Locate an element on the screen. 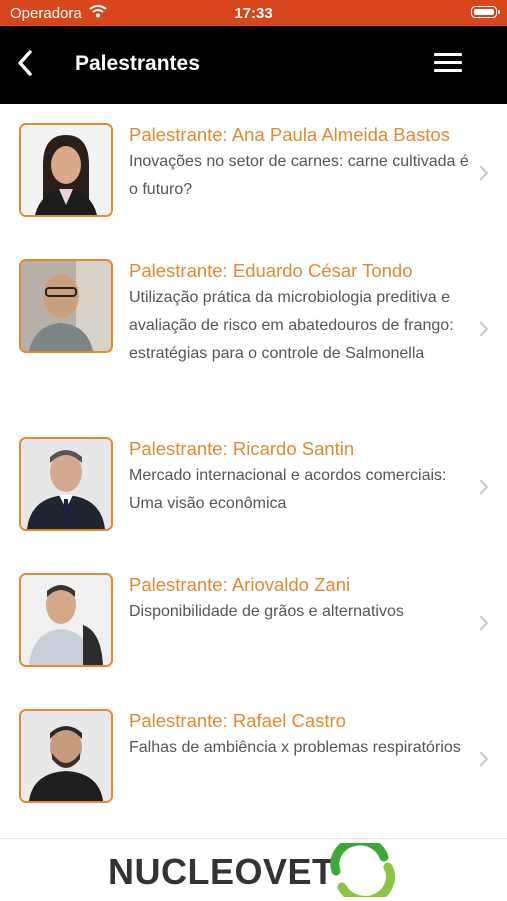 This screenshot has width=507, height=901. sponsor-footer: NUCLEOVET is located at coordinates (253, 869).